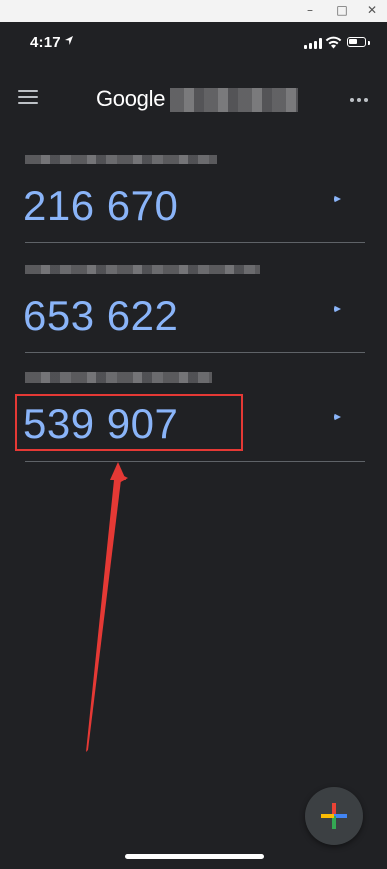 The image size is (387, 869). I want to click on annotation-arrow, so click(107, 607).